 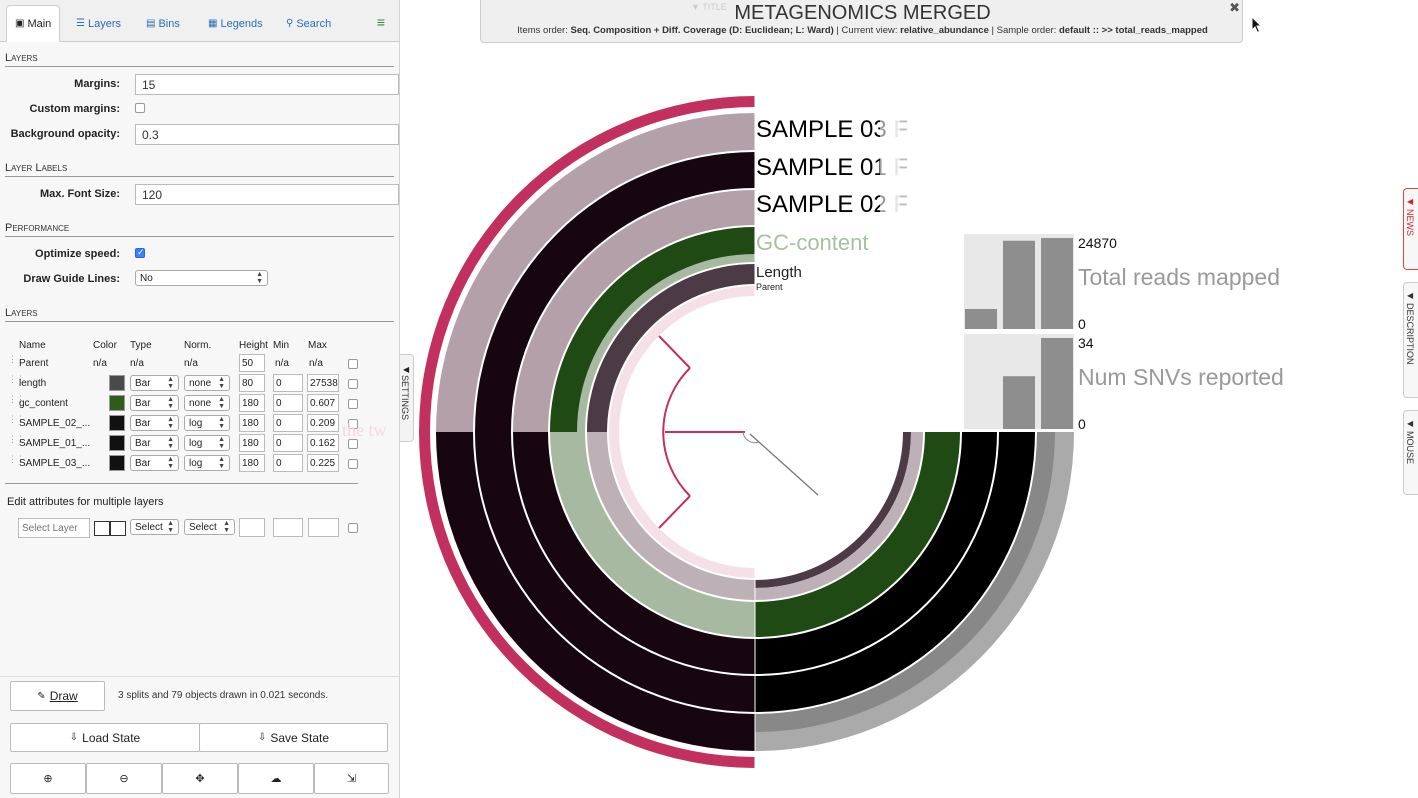 I want to click on select-layer-input, so click(x=54, y=528).